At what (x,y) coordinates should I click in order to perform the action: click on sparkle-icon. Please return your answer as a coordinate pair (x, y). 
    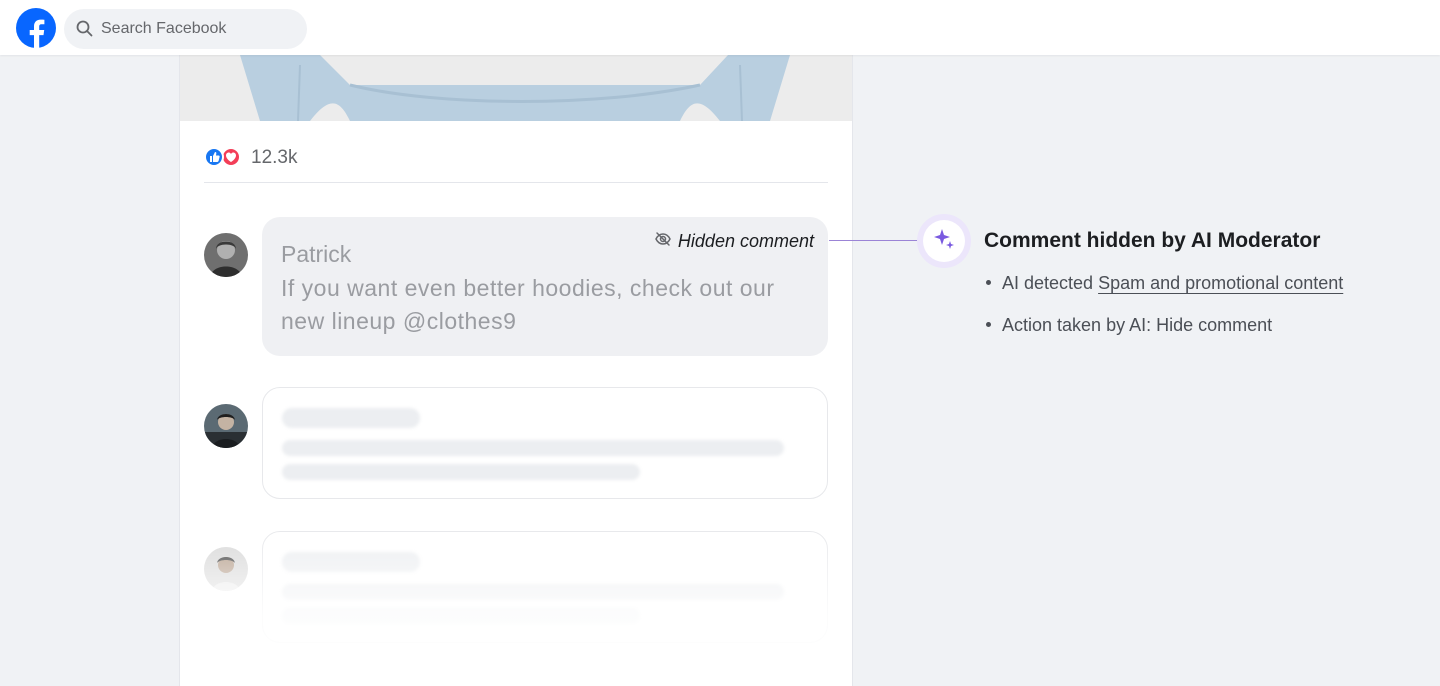
    Looking at the image, I should click on (944, 241).